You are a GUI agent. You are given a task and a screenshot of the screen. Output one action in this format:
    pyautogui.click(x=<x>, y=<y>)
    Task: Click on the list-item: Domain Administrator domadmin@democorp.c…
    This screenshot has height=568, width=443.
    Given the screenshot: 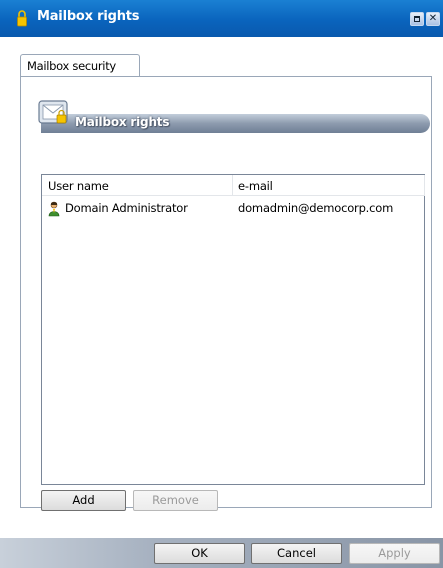 What is the action you would take?
    pyautogui.click(x=233, y=209)
    